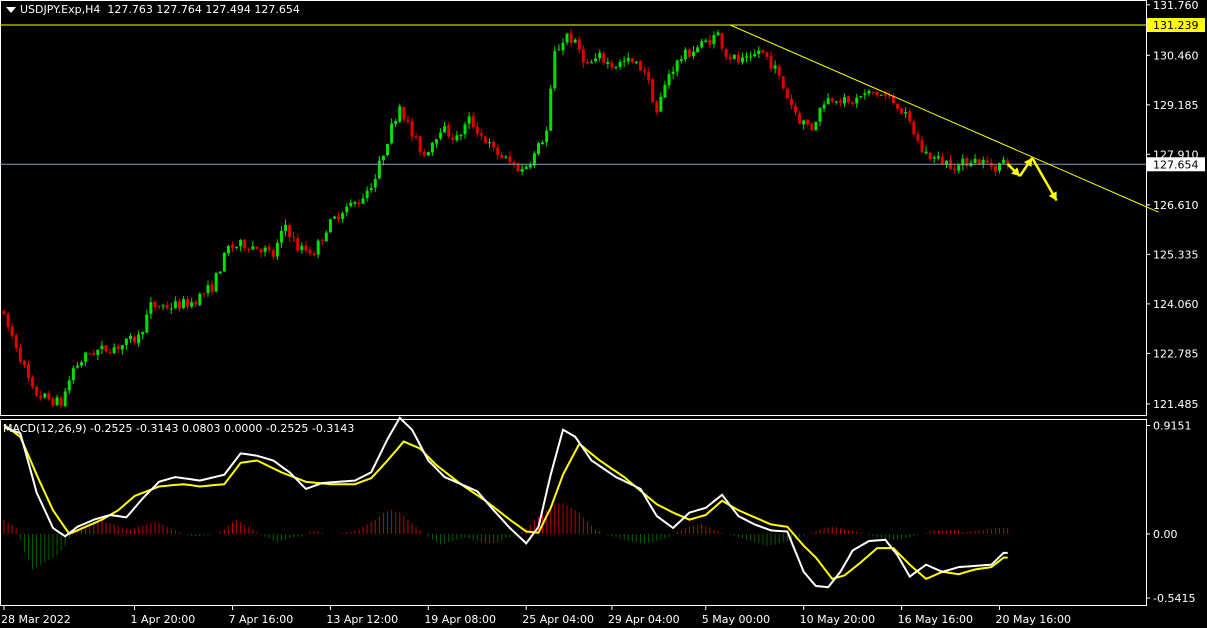  I want to click on macd-tick-label: 0.9151, so click(1172, 426).